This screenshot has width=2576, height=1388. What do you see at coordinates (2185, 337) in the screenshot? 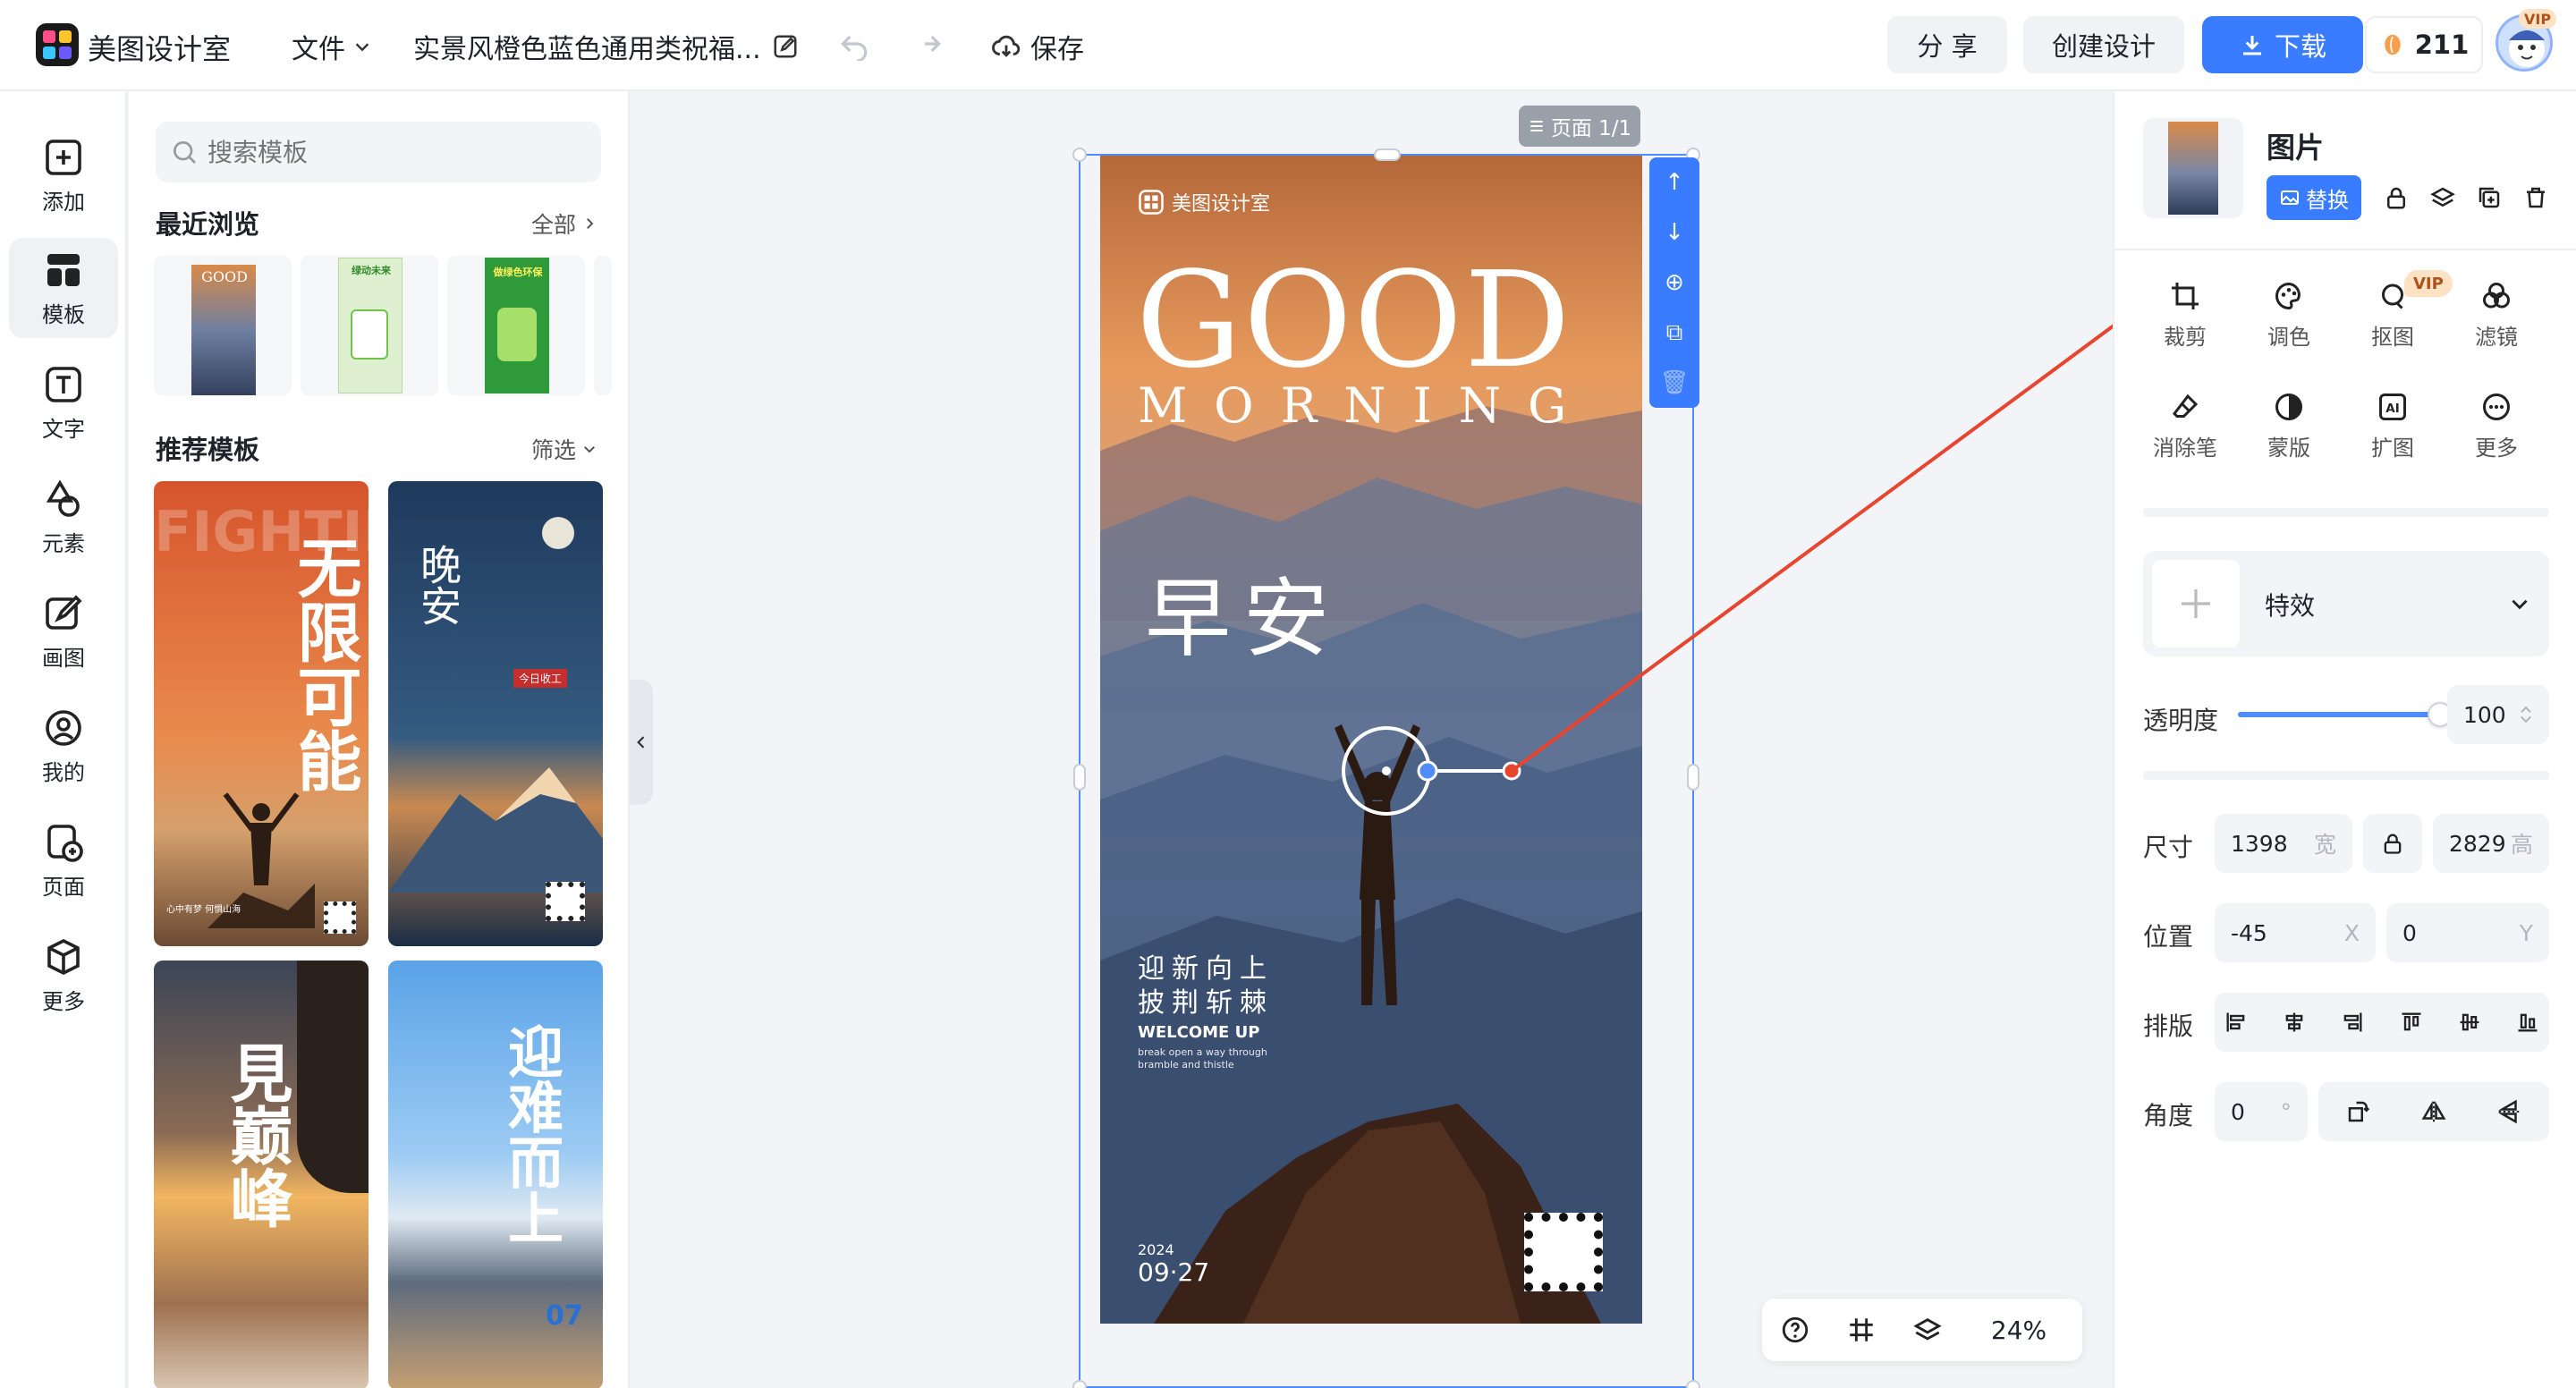
I see `tool-label: 裁剪` at bounding box center [2185, 337].